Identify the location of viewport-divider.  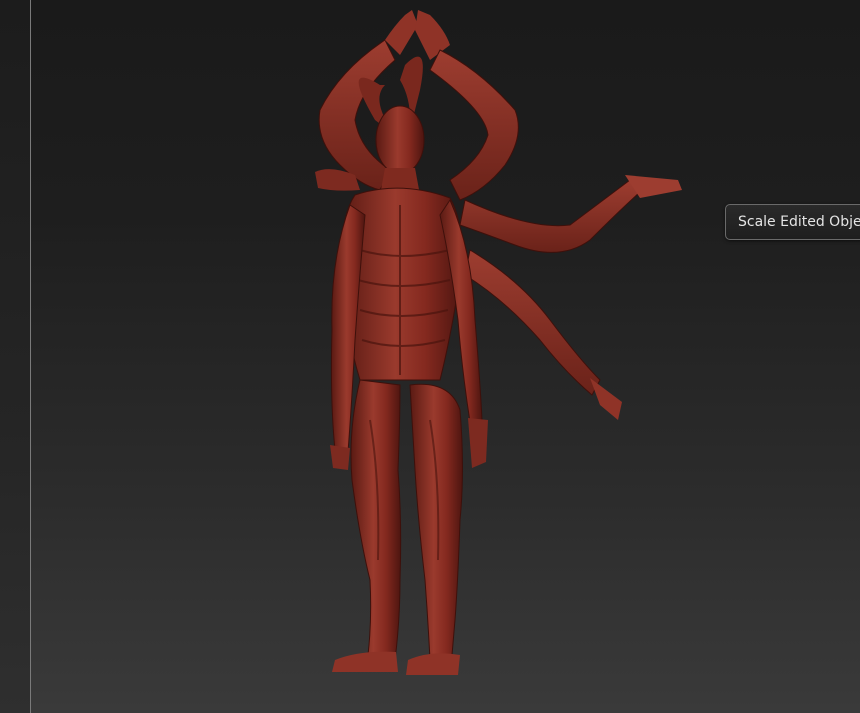
(30, 356).